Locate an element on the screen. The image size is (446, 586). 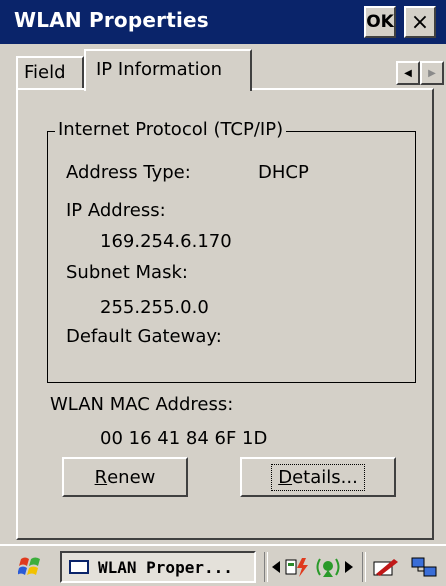
arrow-left-icon: ◀ is located at coordinates (408, 73).